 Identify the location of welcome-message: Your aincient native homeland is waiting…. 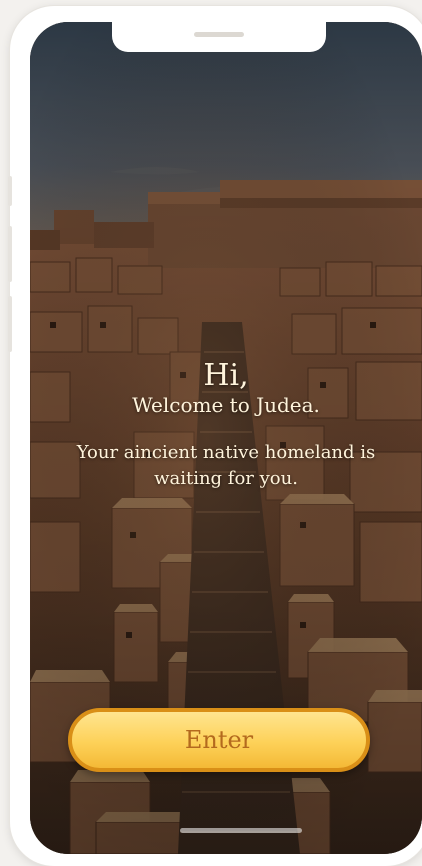
(226, 465).